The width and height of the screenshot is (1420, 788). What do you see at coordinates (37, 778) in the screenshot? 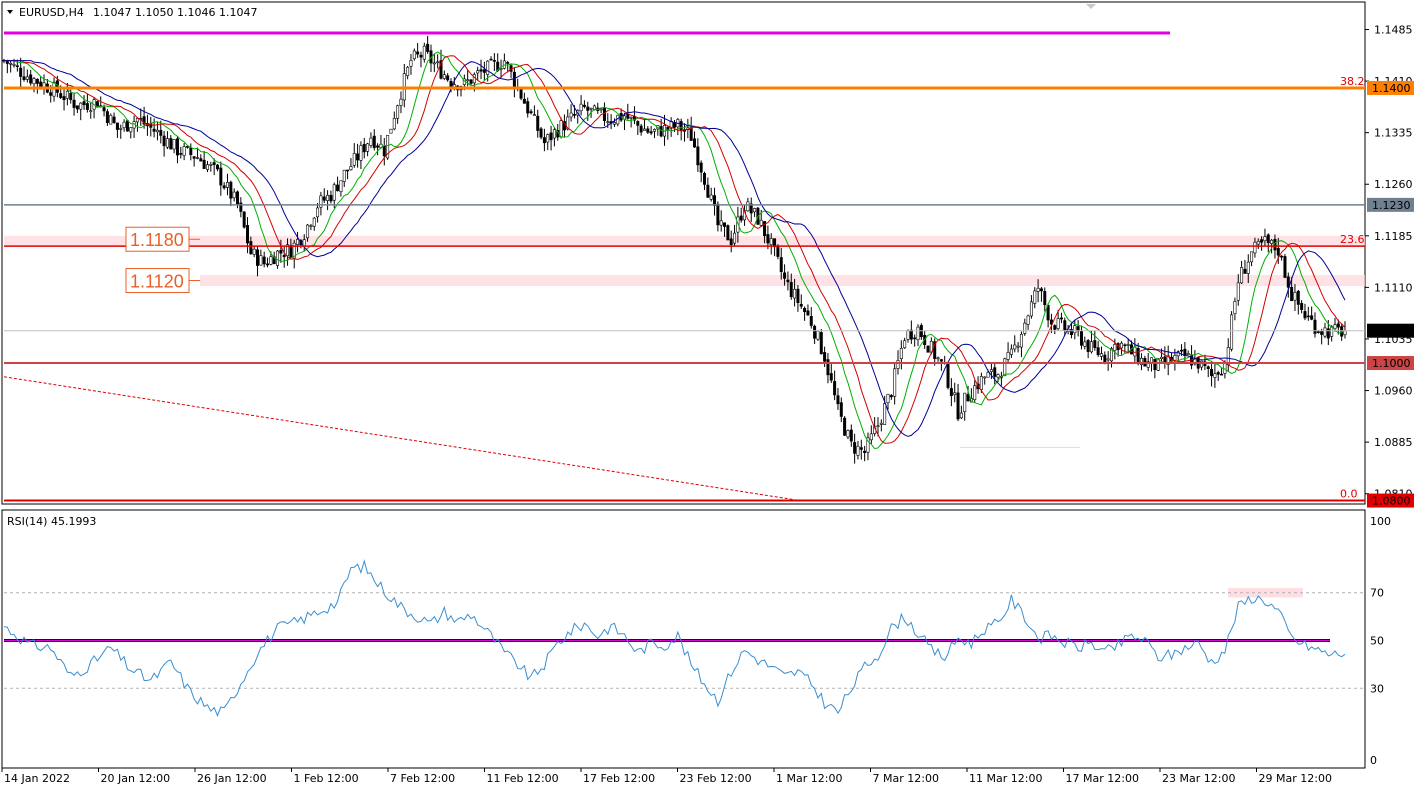
I see `time-axis-label: 14 Jan 2022` at bounding box center [37, 778].